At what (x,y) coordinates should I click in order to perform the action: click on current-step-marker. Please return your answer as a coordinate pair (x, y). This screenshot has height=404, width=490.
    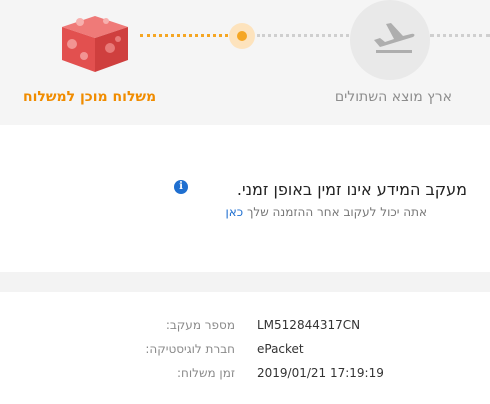
    Looking at the image, I should click on (242, 36).